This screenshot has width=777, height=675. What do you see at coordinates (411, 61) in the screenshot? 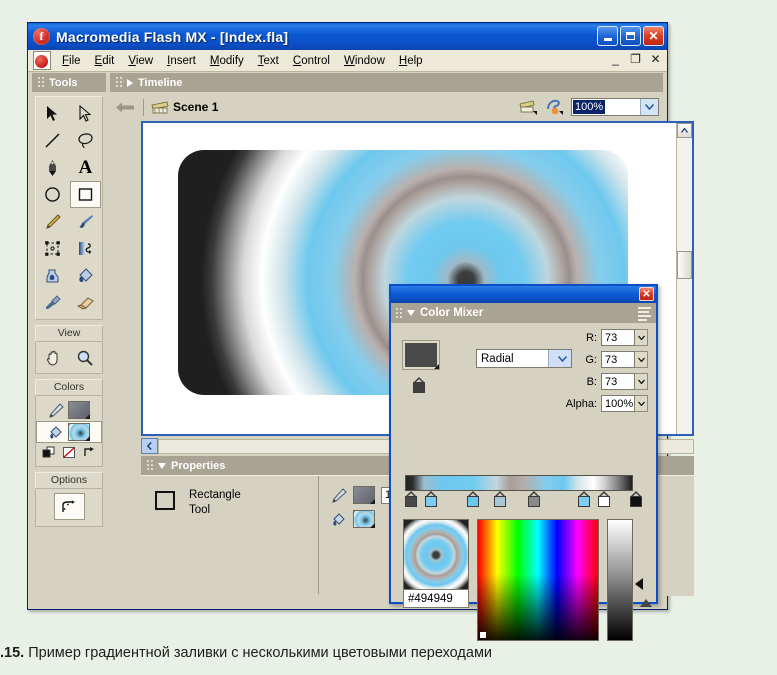
I see `menu-help: Help` at bounding box center [411, 61].